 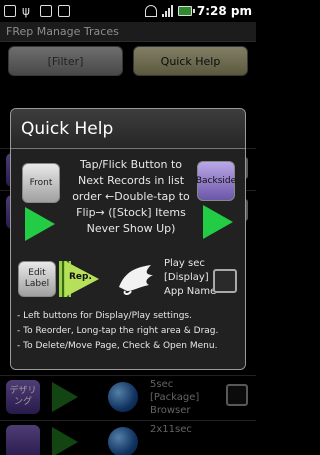 What do you see at coordinates (225, 281) in the screenshot?
I see `select-checkbox` at bounding box center [225, 281].